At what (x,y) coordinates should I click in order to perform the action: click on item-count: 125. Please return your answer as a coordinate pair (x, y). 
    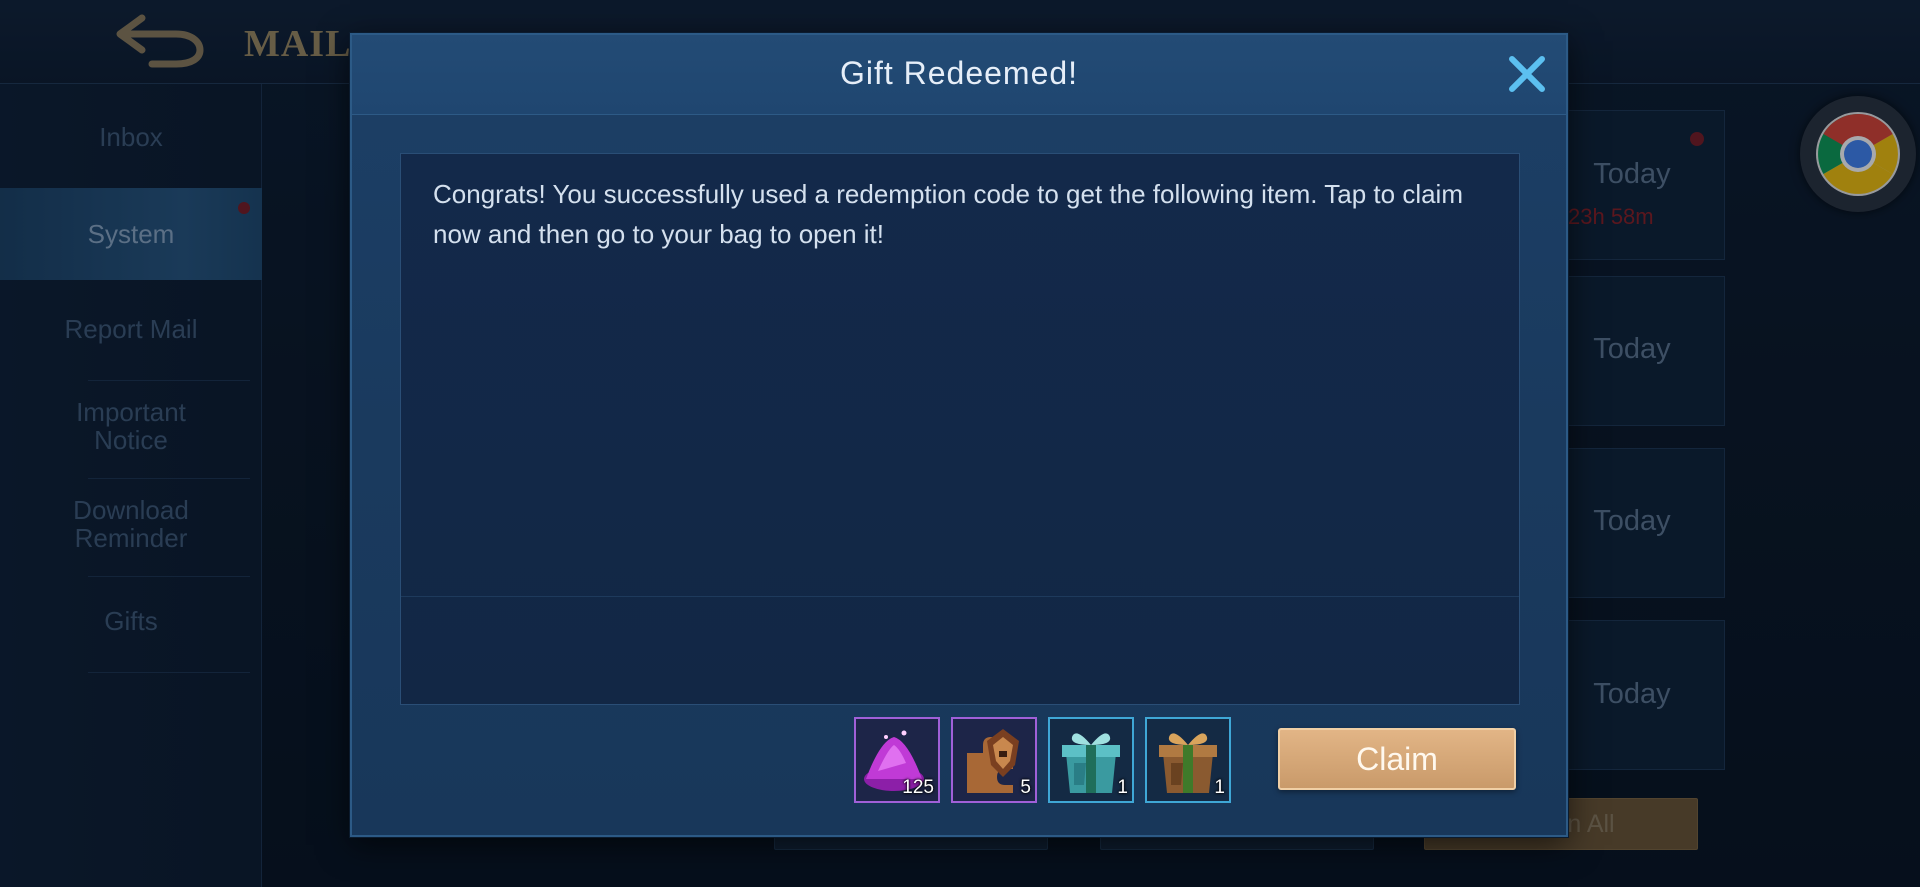
    Looking at the image, I should click on (918, 787).